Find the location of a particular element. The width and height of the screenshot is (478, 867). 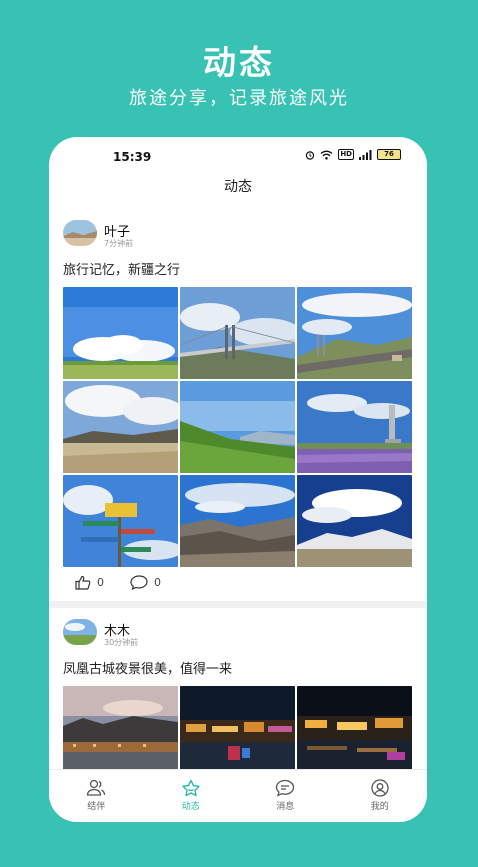

top-nav-bar: 动态 is located at coordinates (238, 191).